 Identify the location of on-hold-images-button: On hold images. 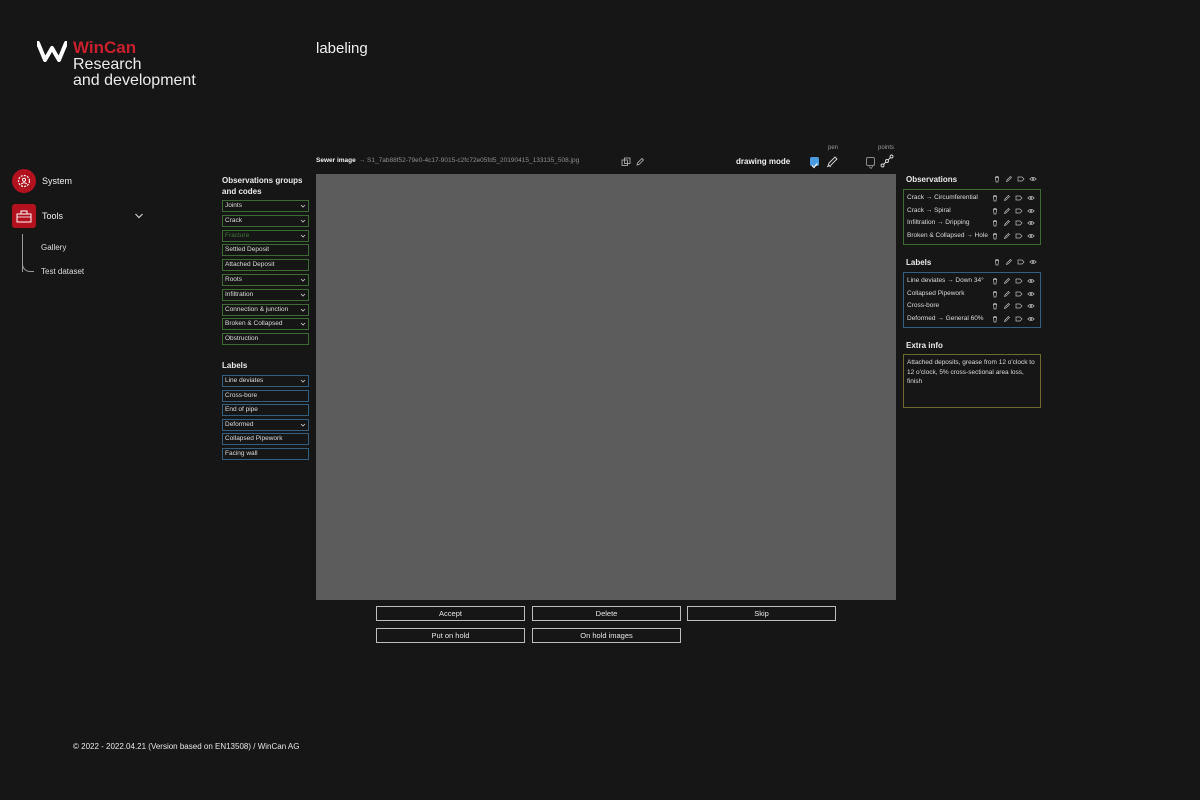
(606, 635).